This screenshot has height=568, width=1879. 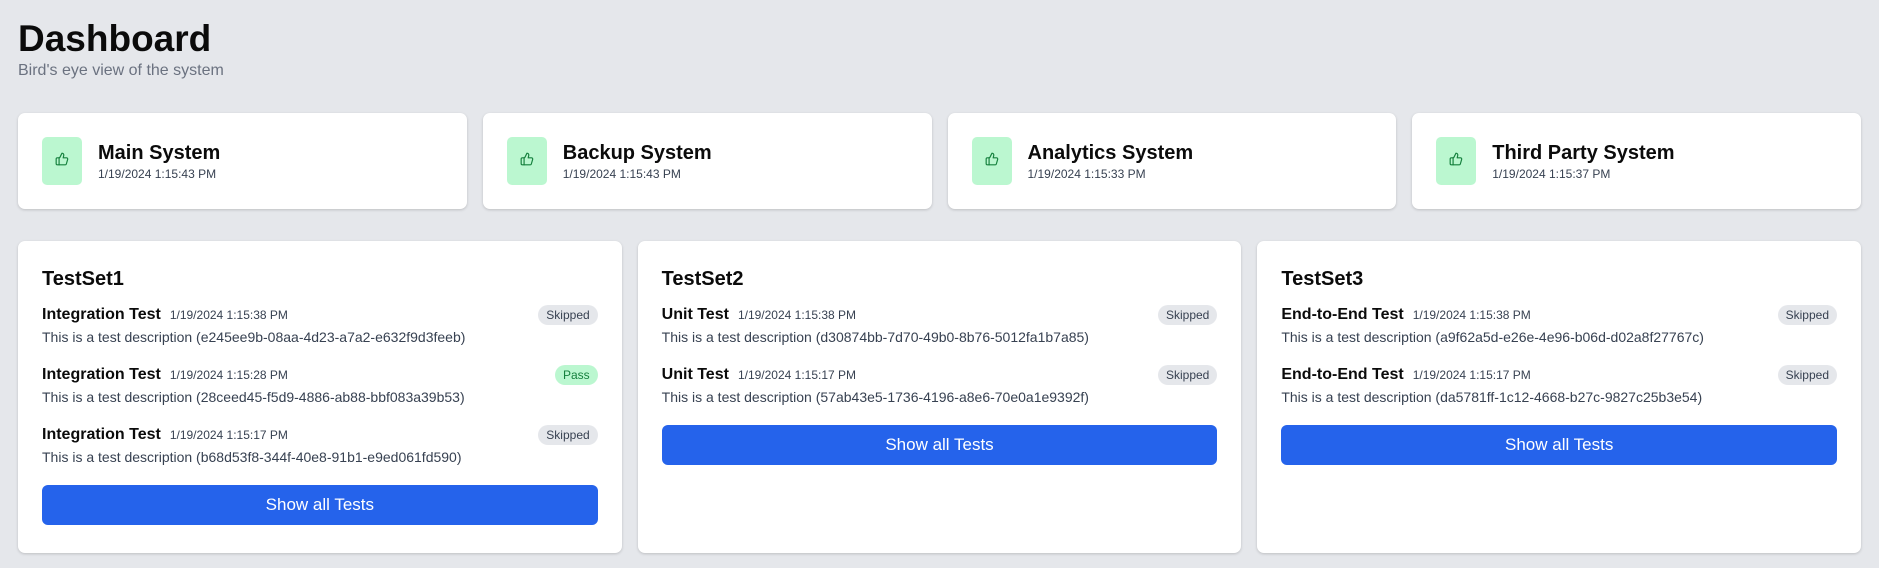 I want to click on testset-title: TestSet1, so click(x=83, y=279).